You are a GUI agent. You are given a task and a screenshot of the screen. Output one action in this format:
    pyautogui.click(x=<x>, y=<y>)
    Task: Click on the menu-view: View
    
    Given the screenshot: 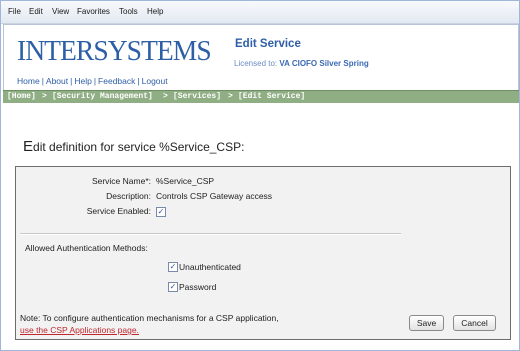 What is the action you would take?
    pyautogui.click(x=60, y=12)
    